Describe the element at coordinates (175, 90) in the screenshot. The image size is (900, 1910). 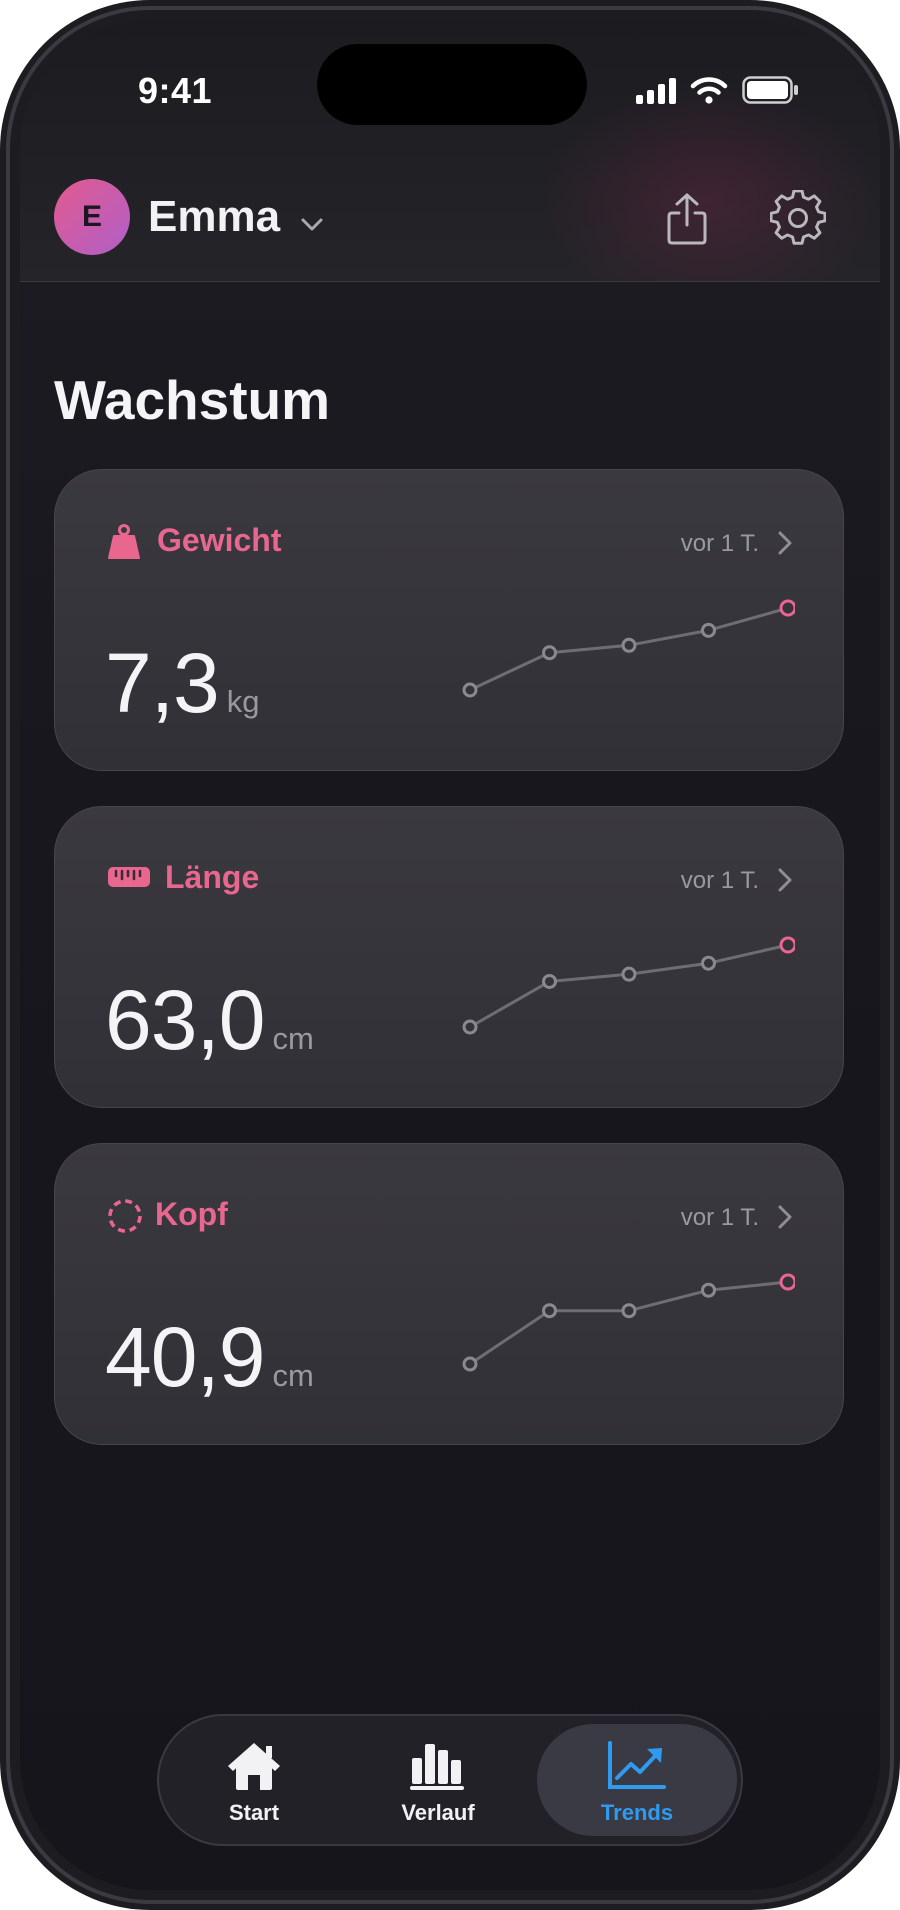
I see `status-time: 9:41` at that location.